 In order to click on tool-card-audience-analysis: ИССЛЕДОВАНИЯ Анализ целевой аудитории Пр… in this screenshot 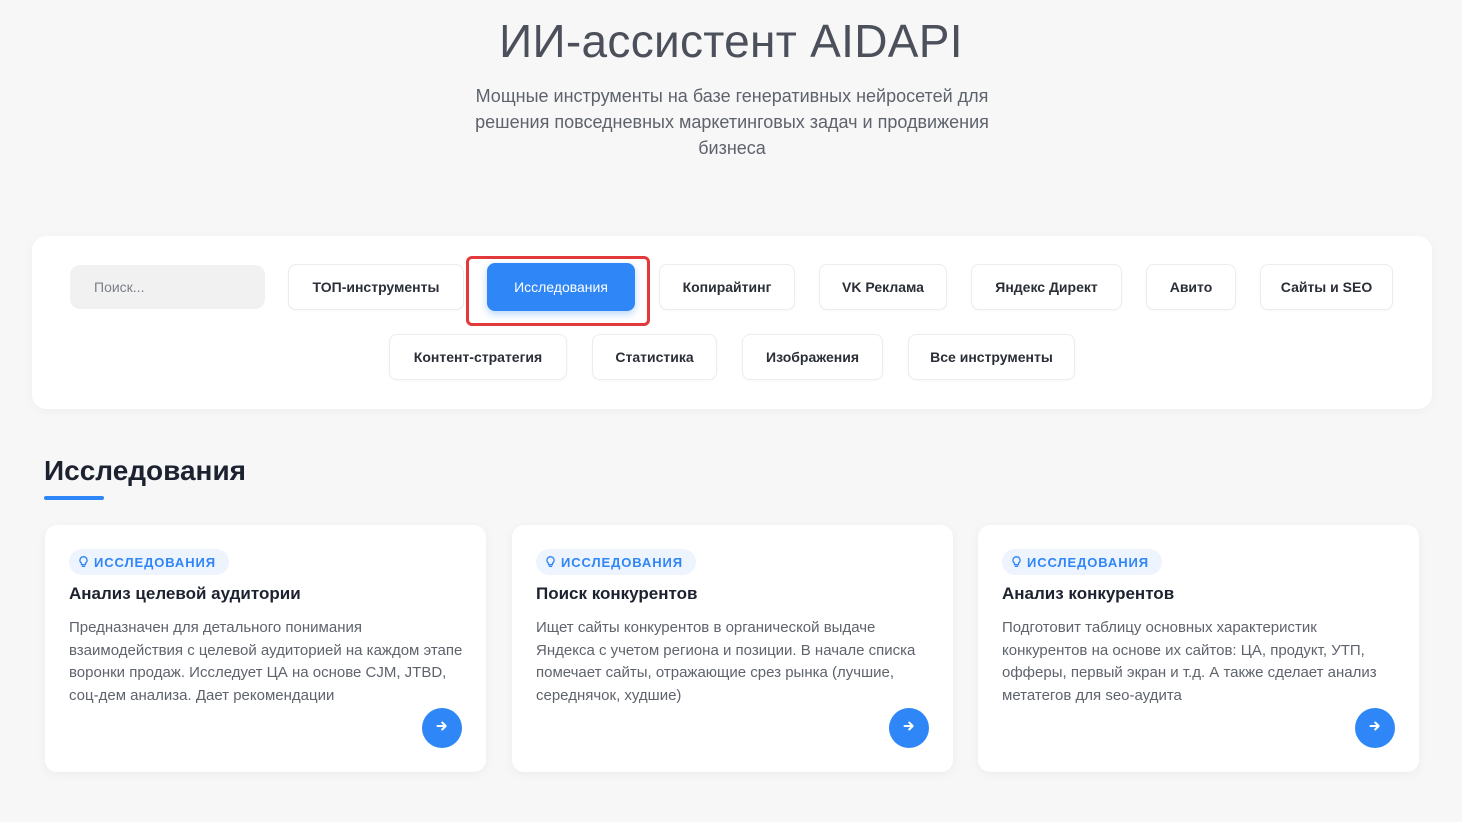, I will do `click(265, 648)`.